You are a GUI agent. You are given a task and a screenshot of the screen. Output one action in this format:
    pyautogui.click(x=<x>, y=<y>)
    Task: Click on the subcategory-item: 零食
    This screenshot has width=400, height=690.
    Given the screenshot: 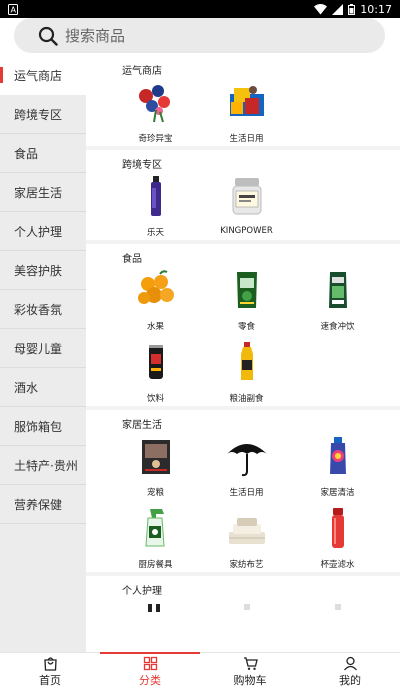 What is the action you would take?
    pyautogui.click(x=246, y=298)
    